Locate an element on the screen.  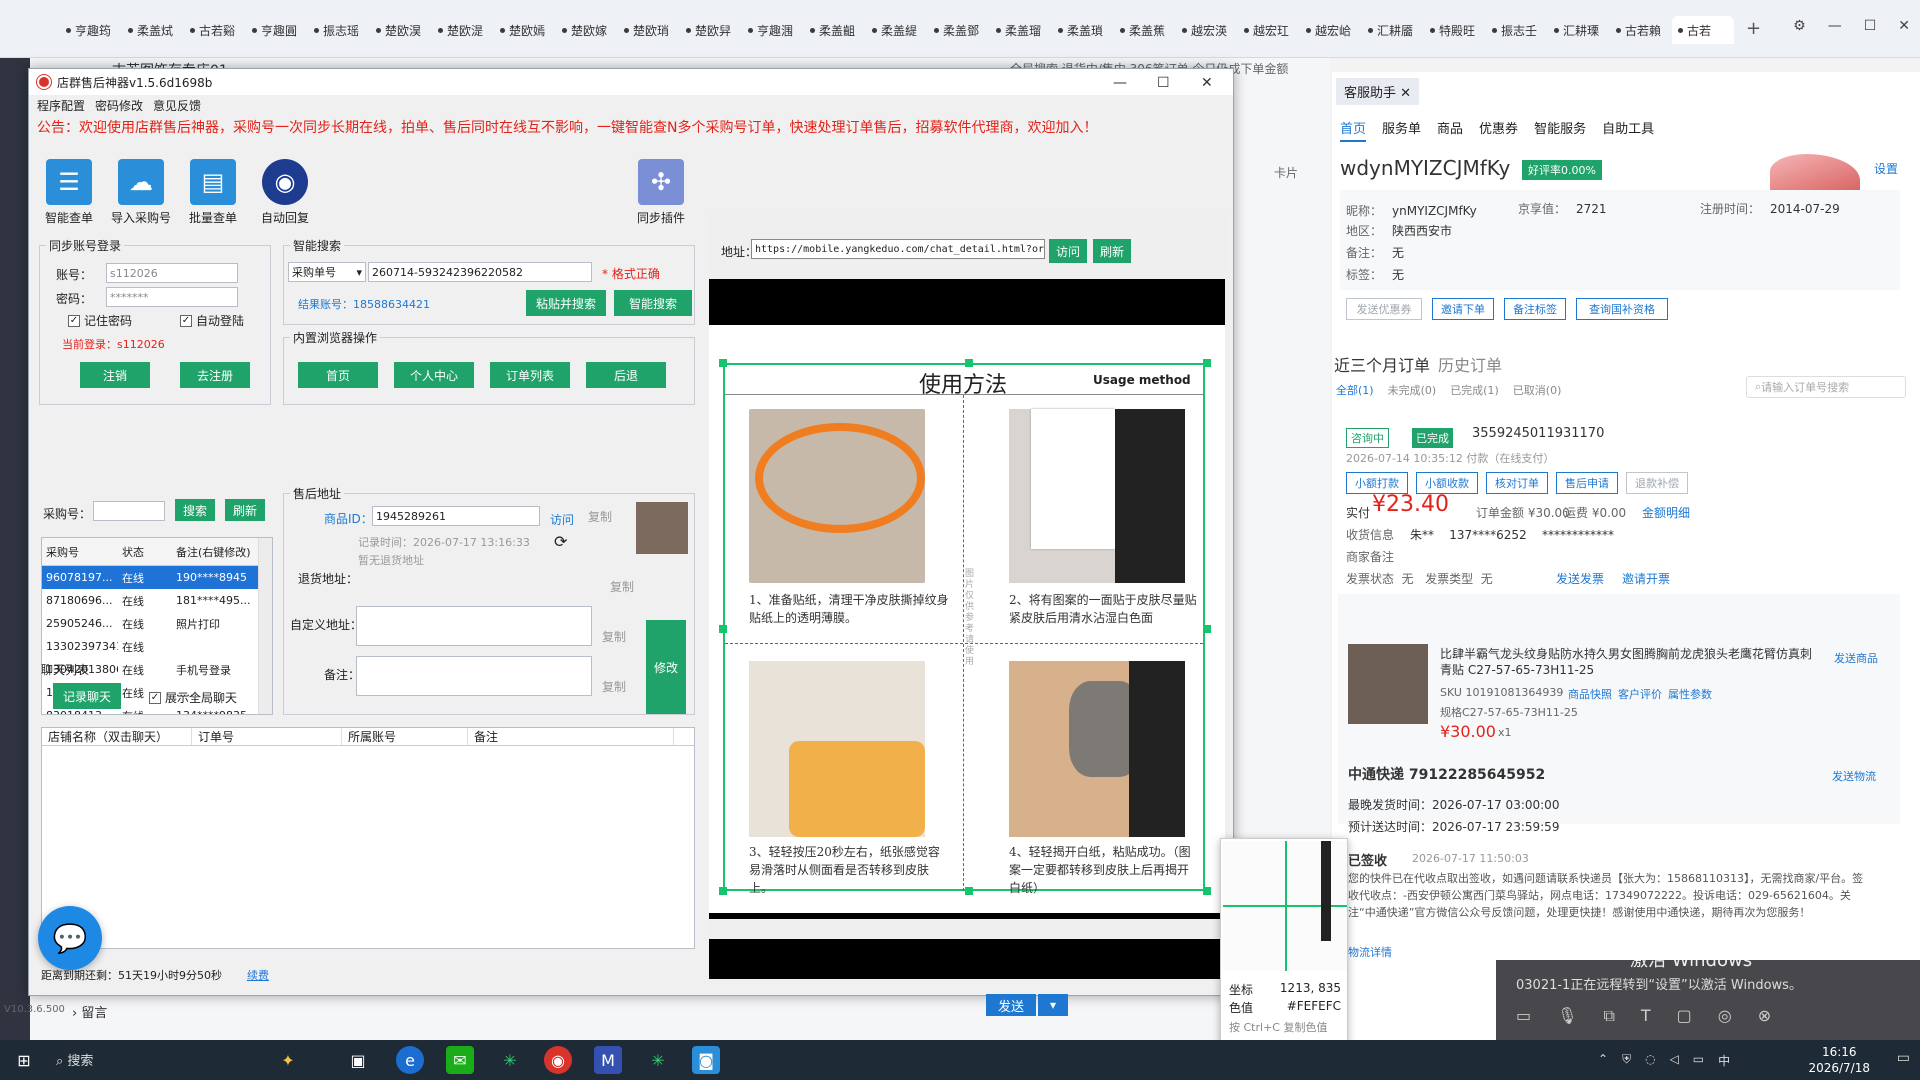
close-circle-icon: ⊗ is located at coordinates (1764, 1016).